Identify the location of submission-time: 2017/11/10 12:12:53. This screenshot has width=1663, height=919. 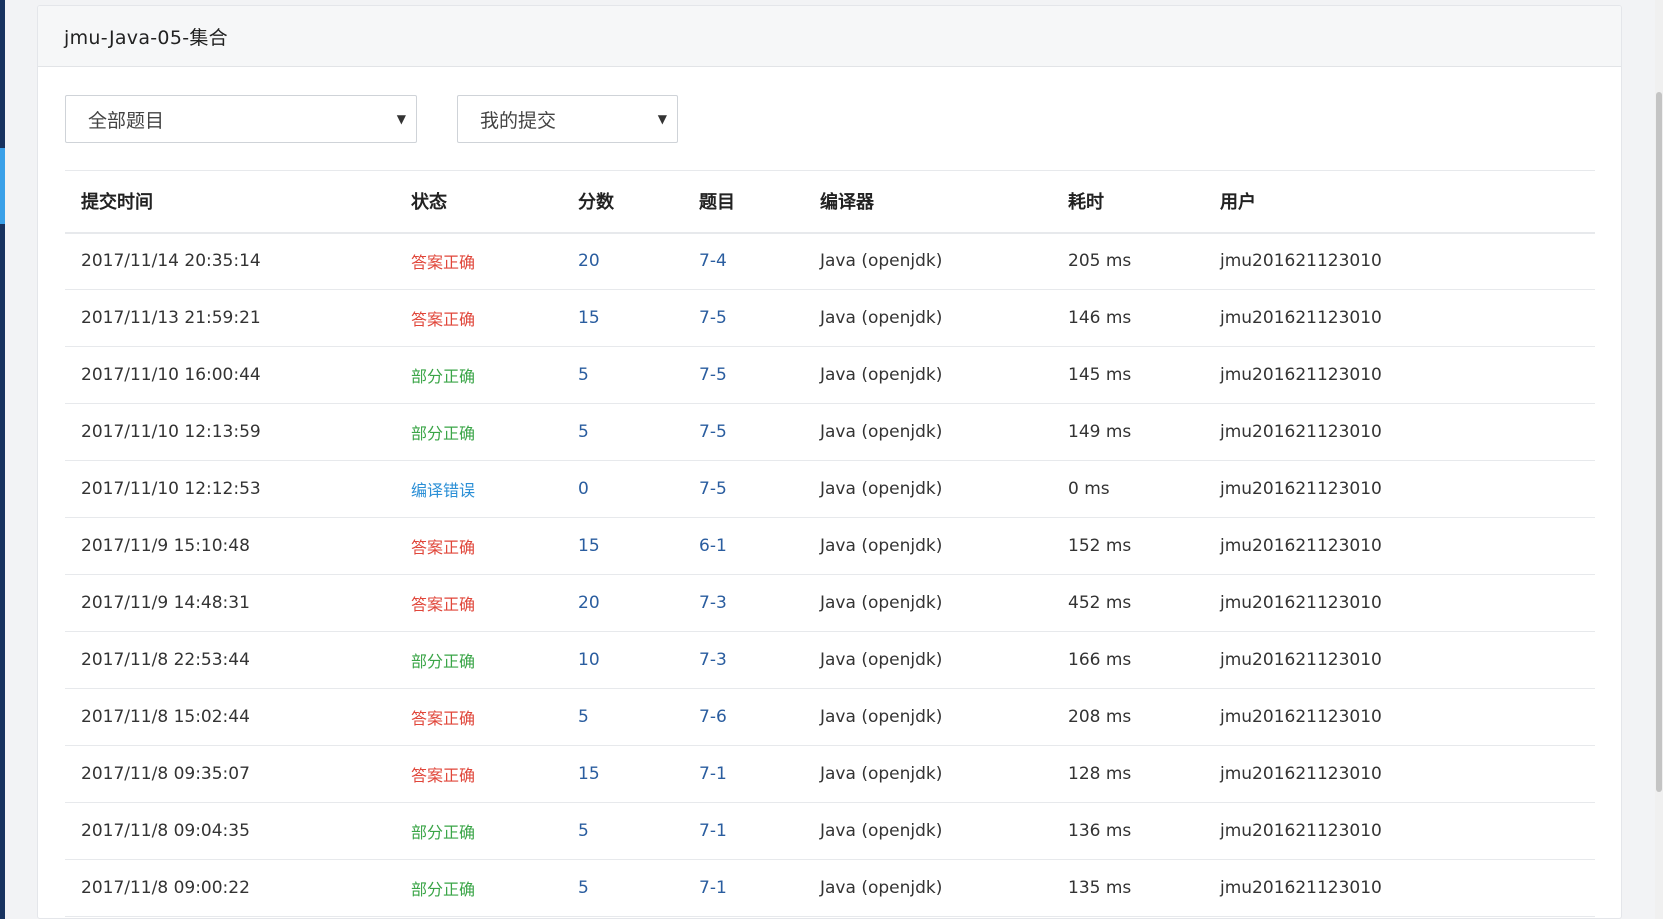
(171, 489).